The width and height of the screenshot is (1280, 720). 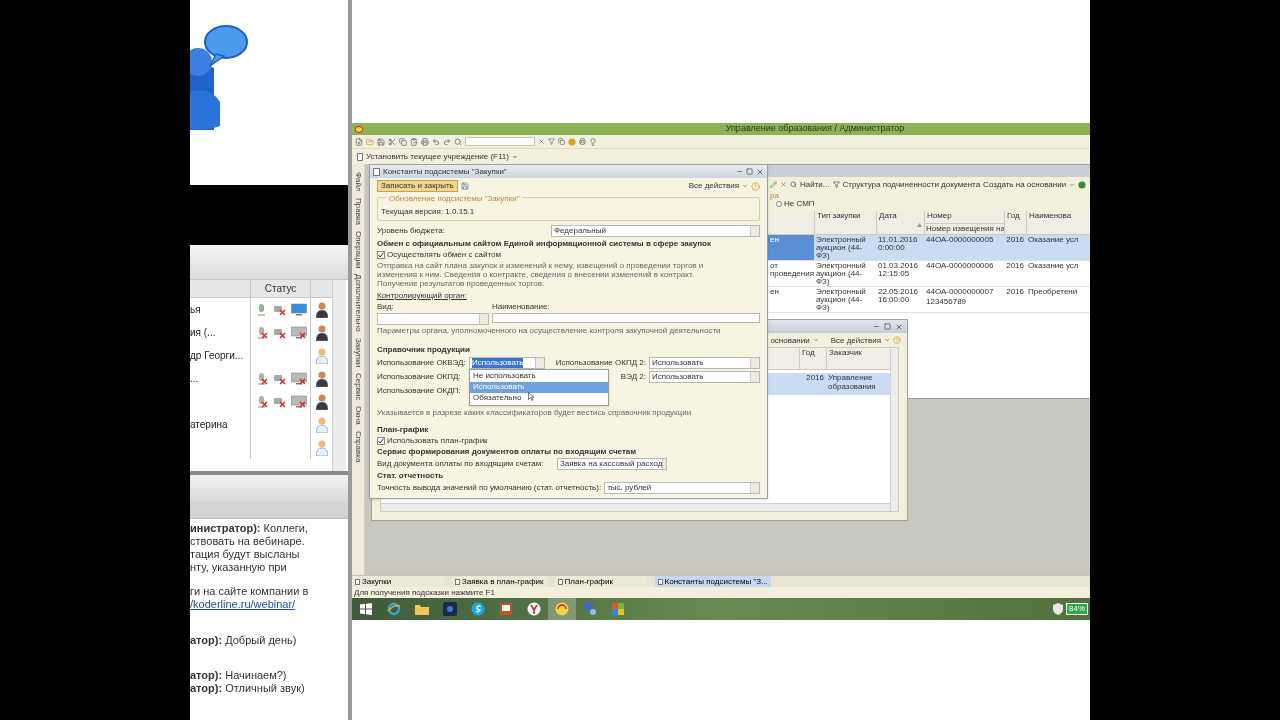 I want to click on window-tab: Заявка в план-график, so click(x=499, y=581).